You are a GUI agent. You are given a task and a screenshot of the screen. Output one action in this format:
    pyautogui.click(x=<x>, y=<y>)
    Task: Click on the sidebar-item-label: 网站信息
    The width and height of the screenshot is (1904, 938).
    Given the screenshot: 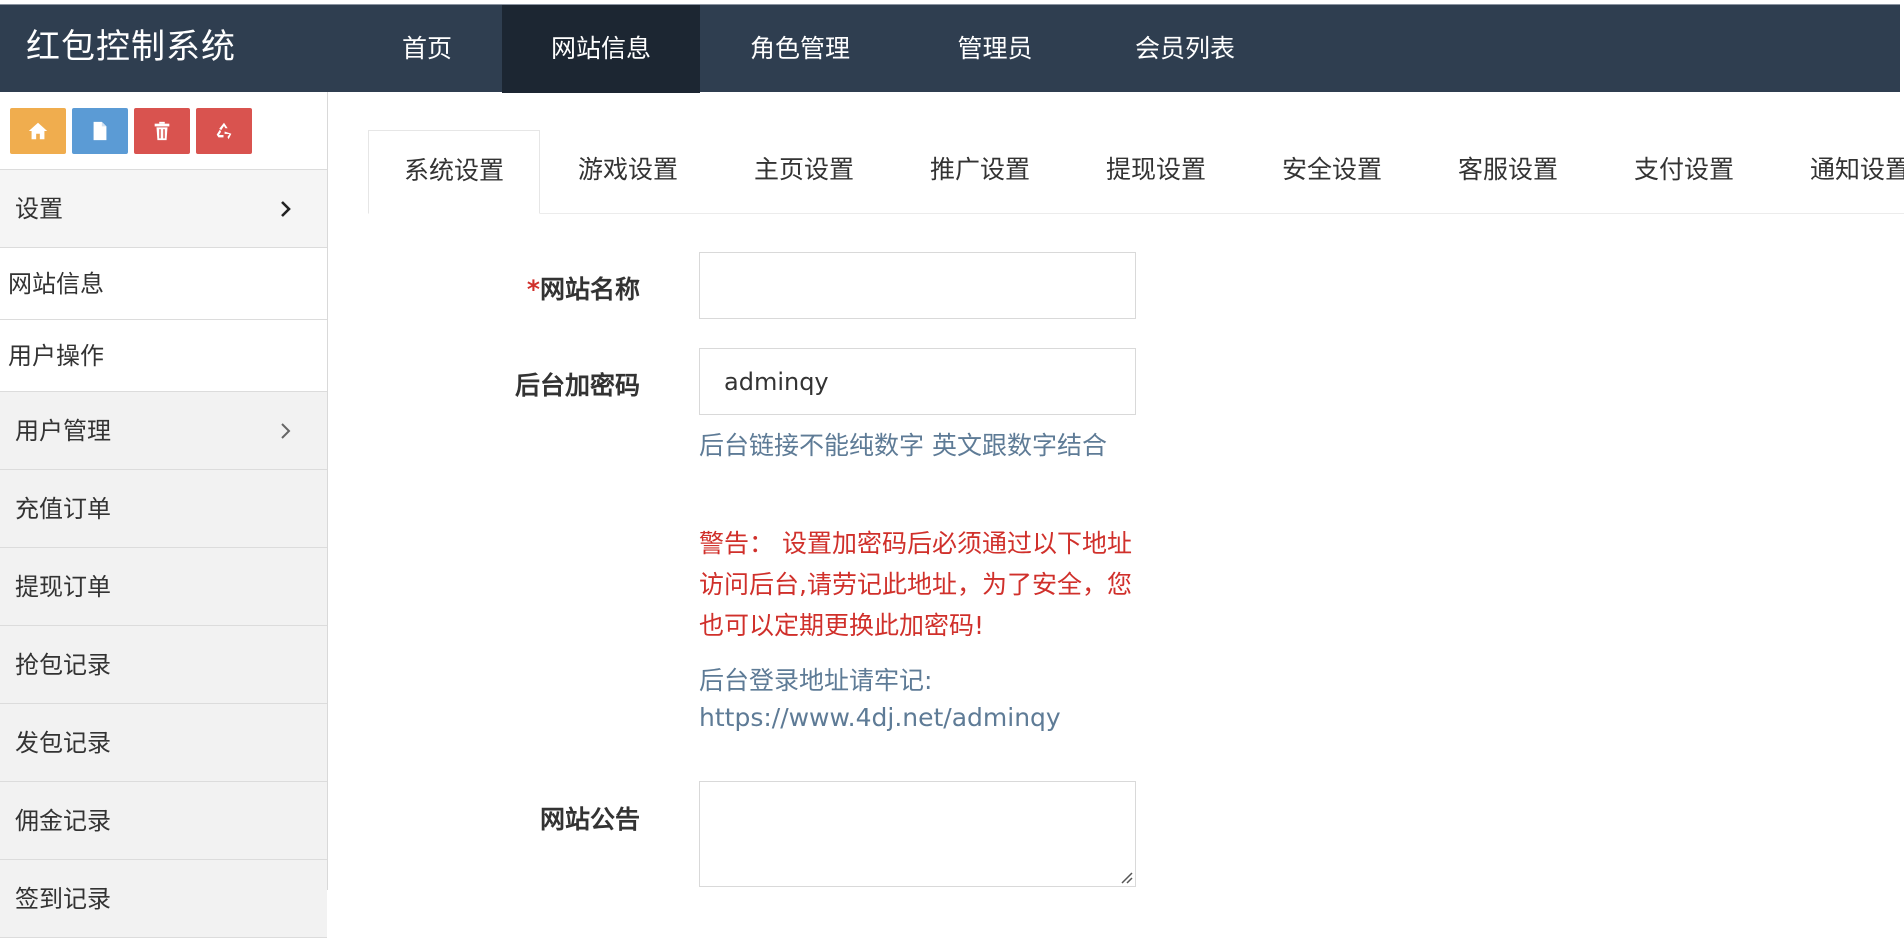 What is the action you would take?
    pyautogui.click(x=56, y=284)
    